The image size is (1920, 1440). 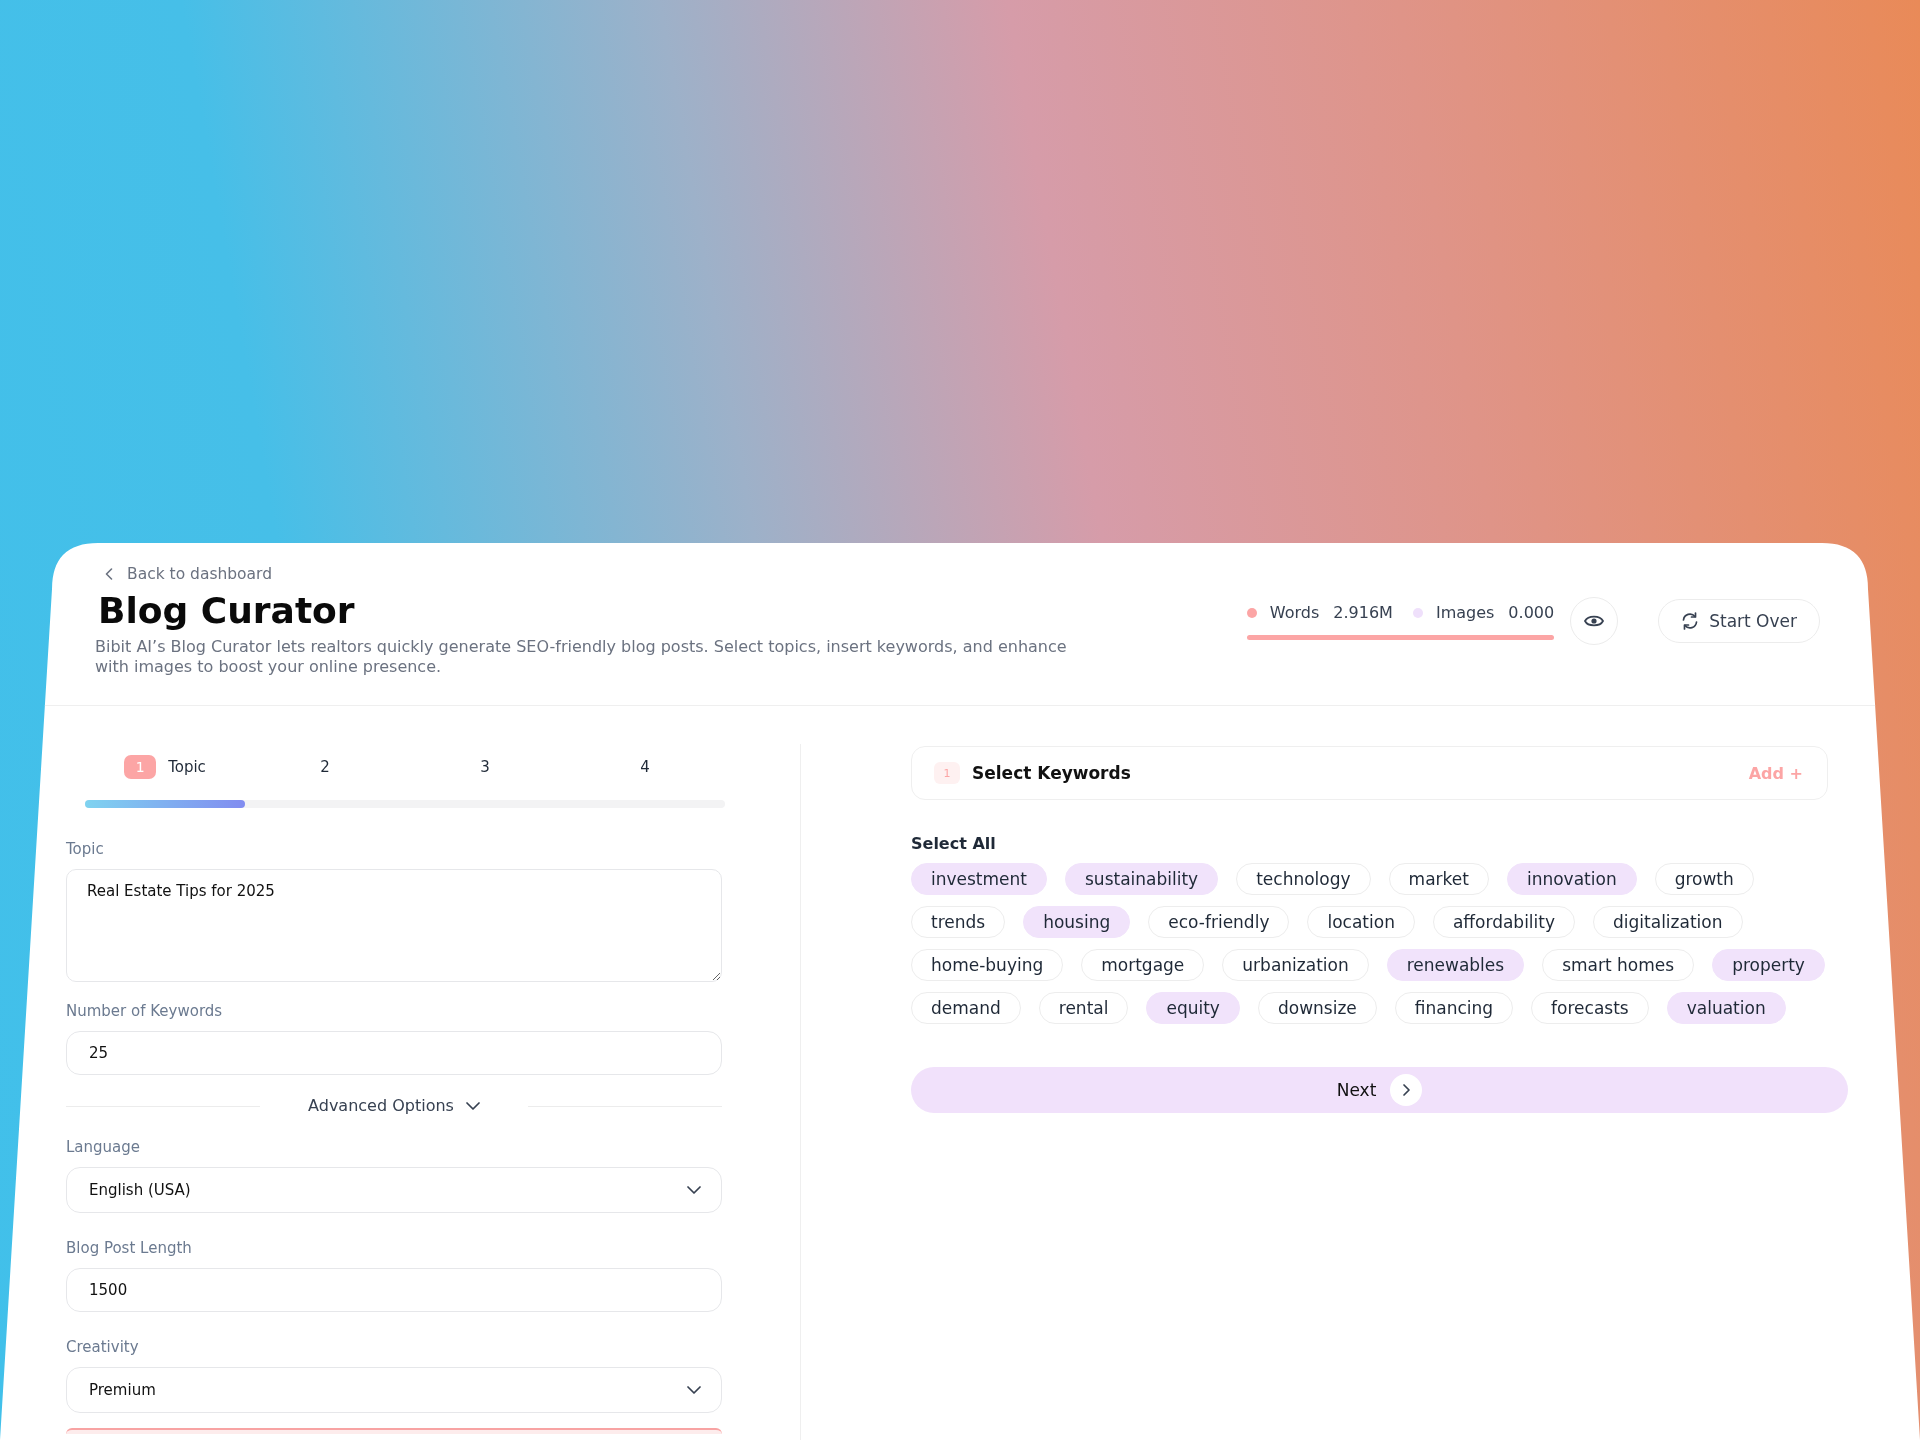 I want to click on section-title: Select Keywords, so click(x=1051, y=773).